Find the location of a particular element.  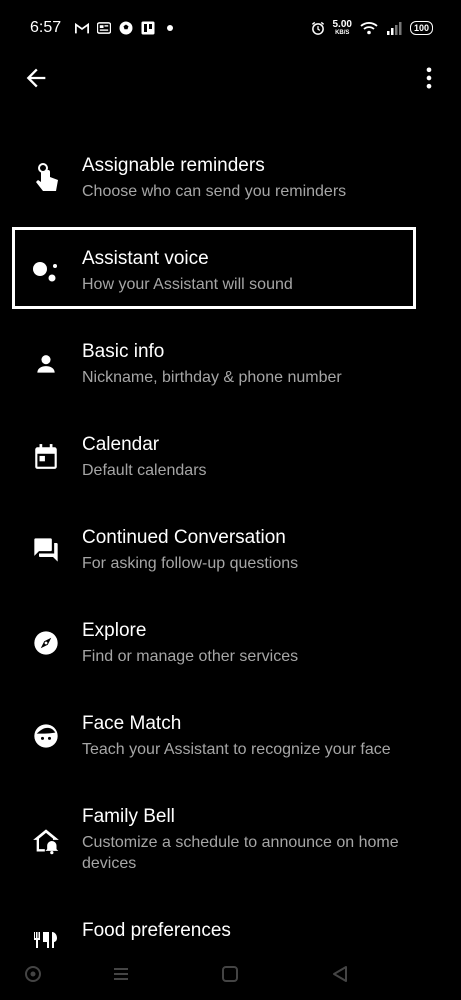

arrow-back-icon is located at coordinates (36, 78).